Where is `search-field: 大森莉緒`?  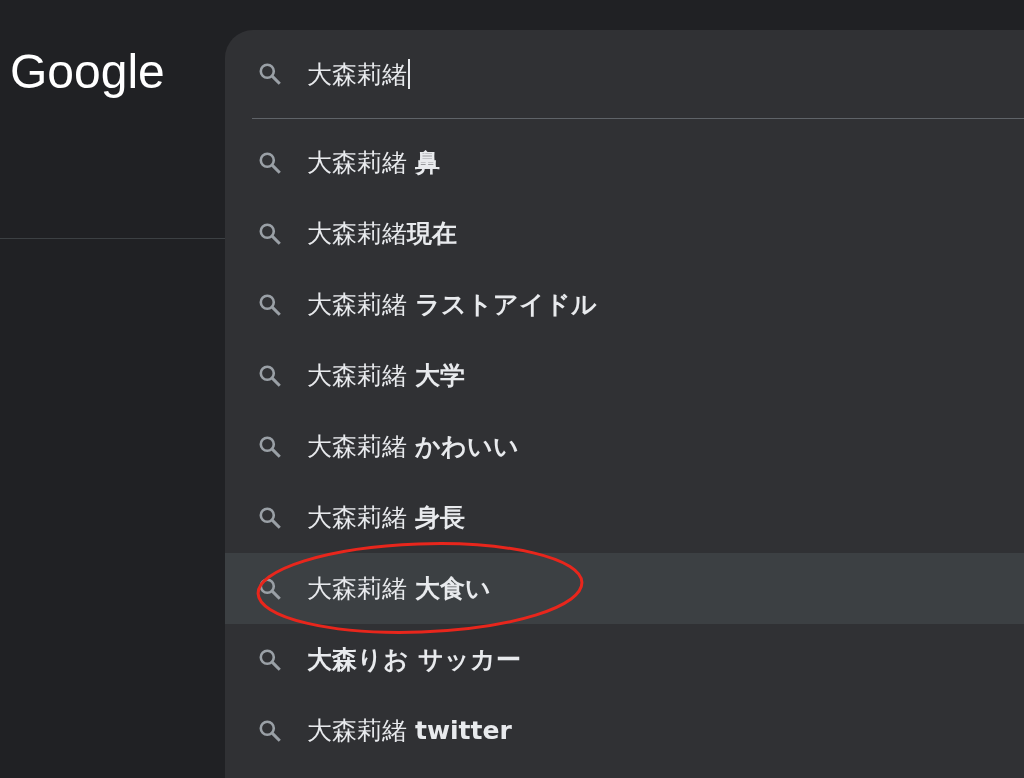 search-field: 大森莉緒 is located at coordinates (358, 74).